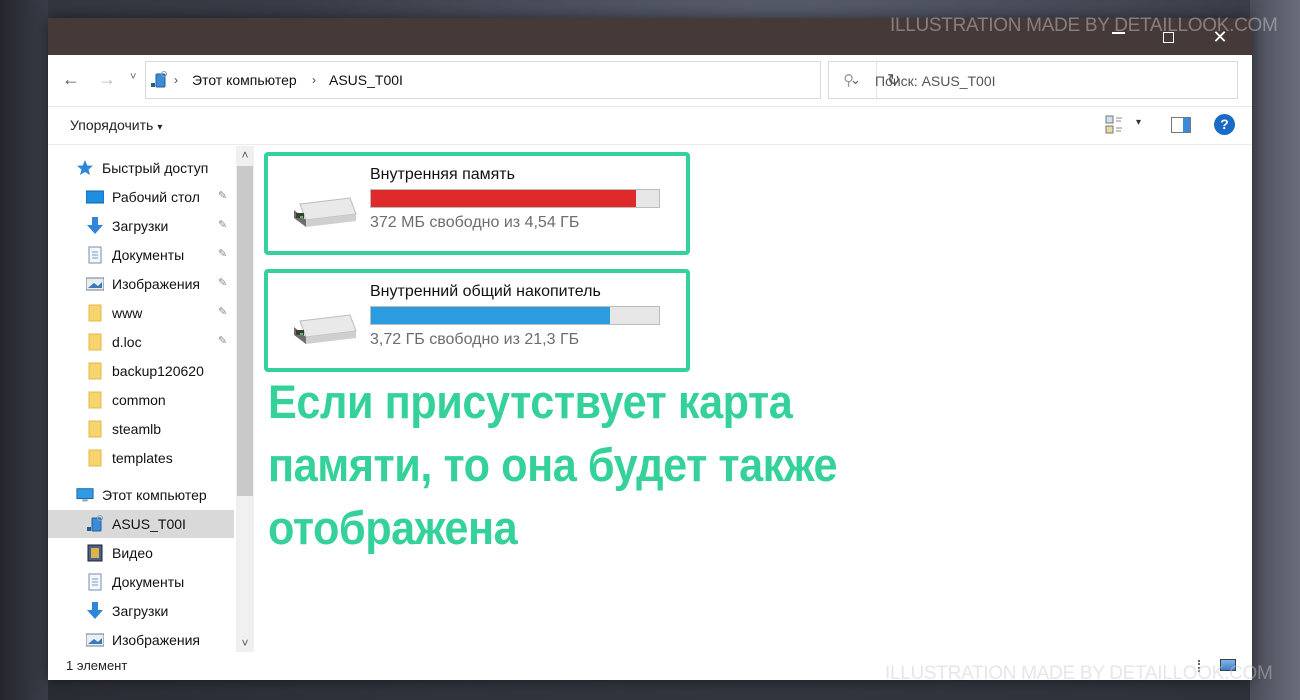 This screenshot has height=700, width=1300. What do you see at coordinates (155, 168) in the screenshot?
I see `sidebar-item-label: Быстрый доступ` at bounding box center [155, 168].